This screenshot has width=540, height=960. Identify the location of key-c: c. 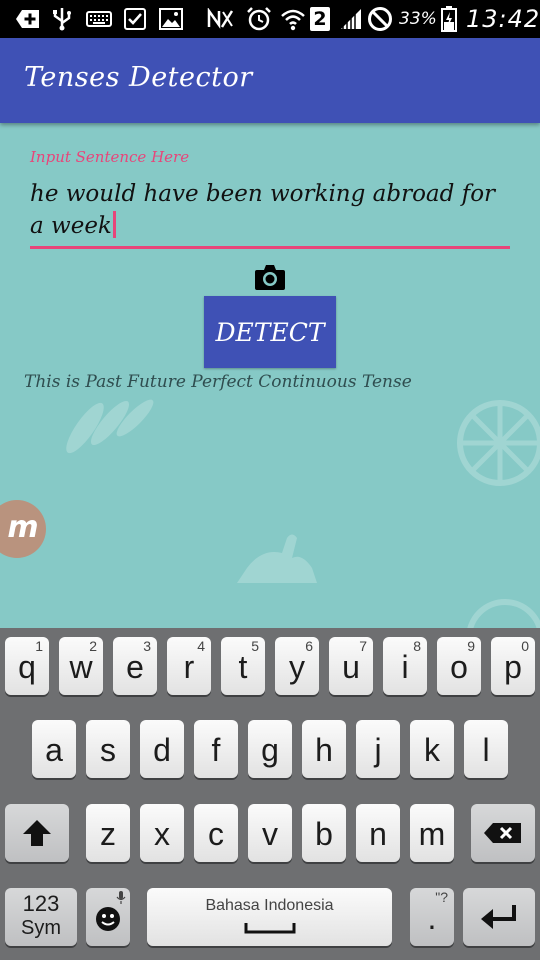
(216, 833).